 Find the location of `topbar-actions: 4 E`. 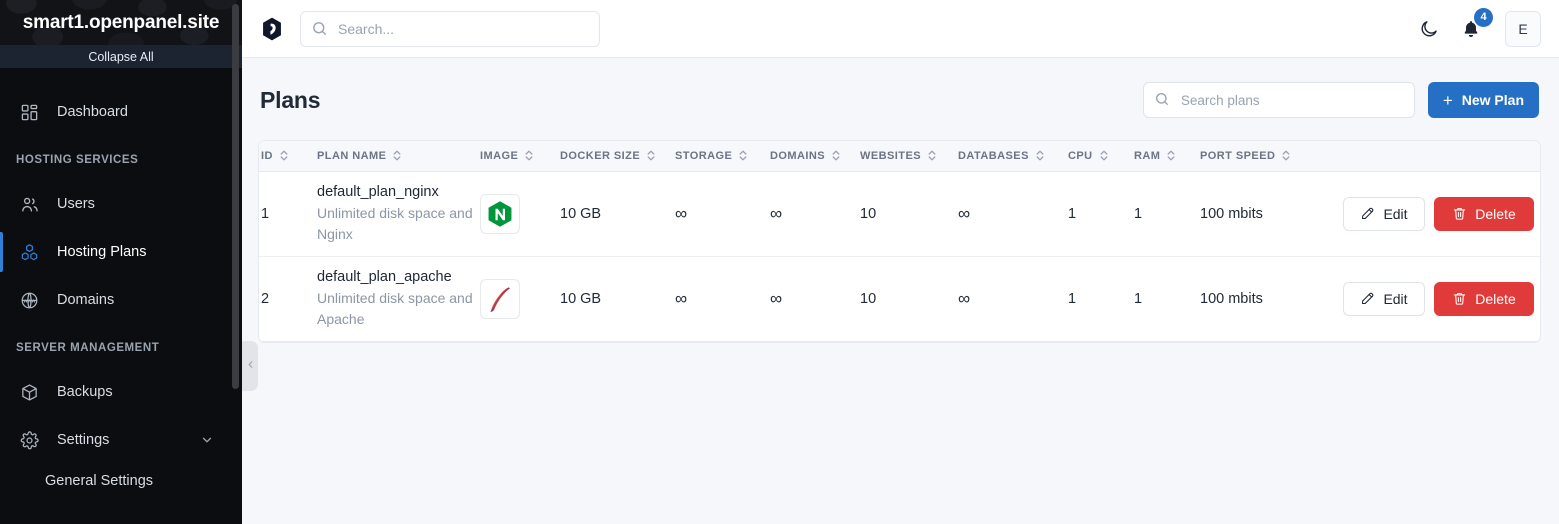

topbar-actions: 4 E is located at coordinates (1479, 27).